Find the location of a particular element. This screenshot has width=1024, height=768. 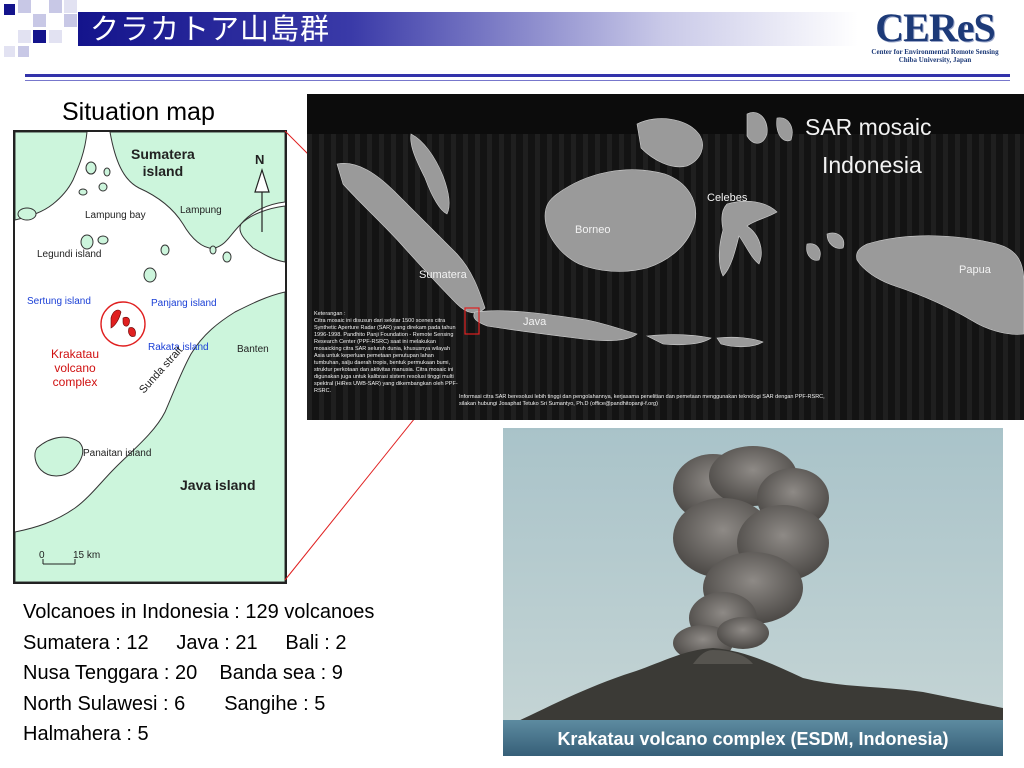

sar-label-celebes: Celebes is located at coordinates (727, 198).